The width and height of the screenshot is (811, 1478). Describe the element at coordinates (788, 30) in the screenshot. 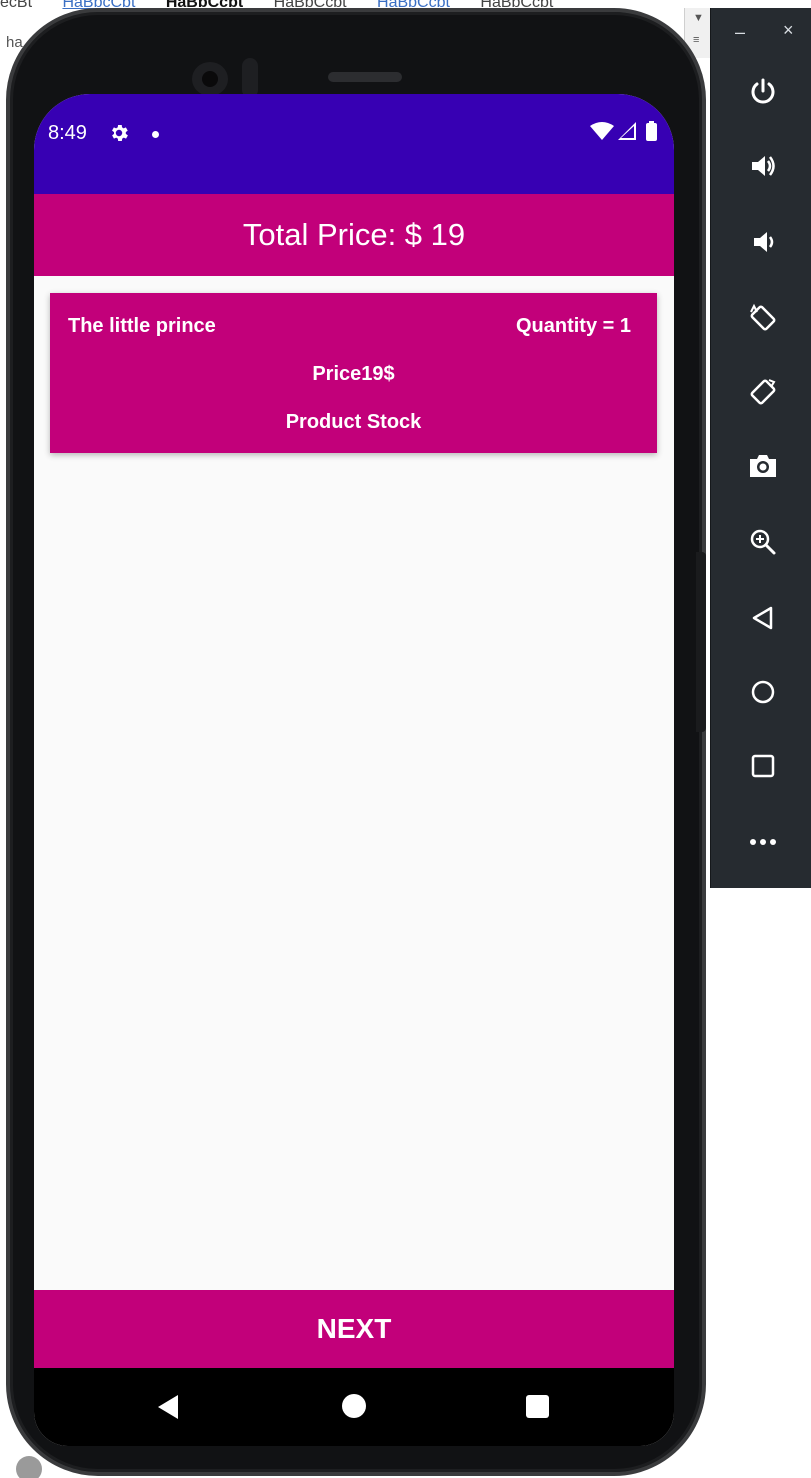

I see `close-button: ×` at that location.